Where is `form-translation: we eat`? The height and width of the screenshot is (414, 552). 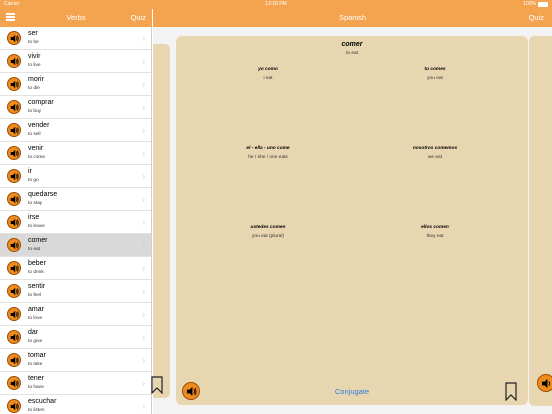 form-translation: we eat is located at coordinates (435, 157).